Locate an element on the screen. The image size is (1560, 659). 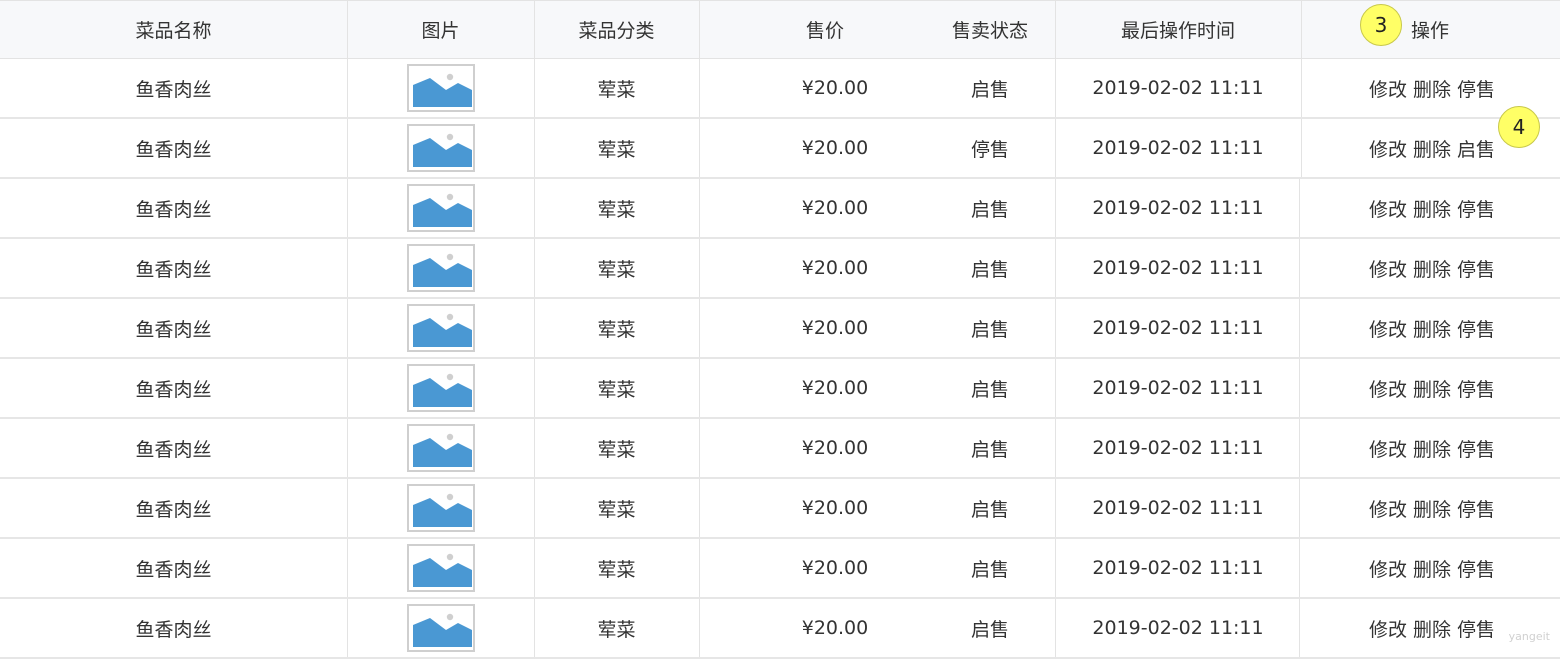
dish-status: 停售 is located at coordinates (989, 149).